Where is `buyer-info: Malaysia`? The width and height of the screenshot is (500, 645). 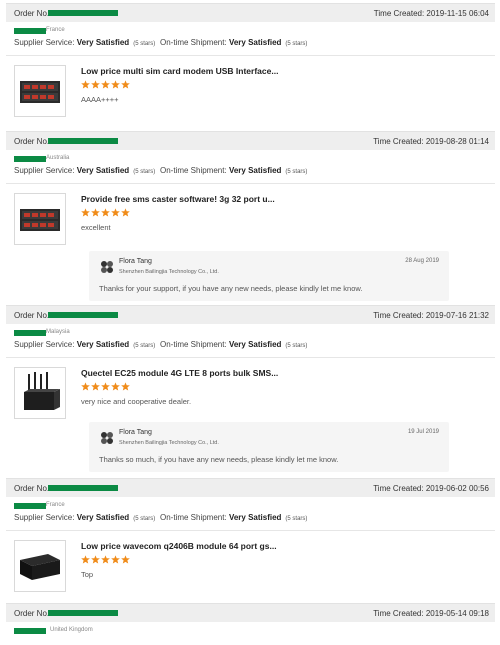 buyer-info: Malaysia is located at coordinates (250, 333).